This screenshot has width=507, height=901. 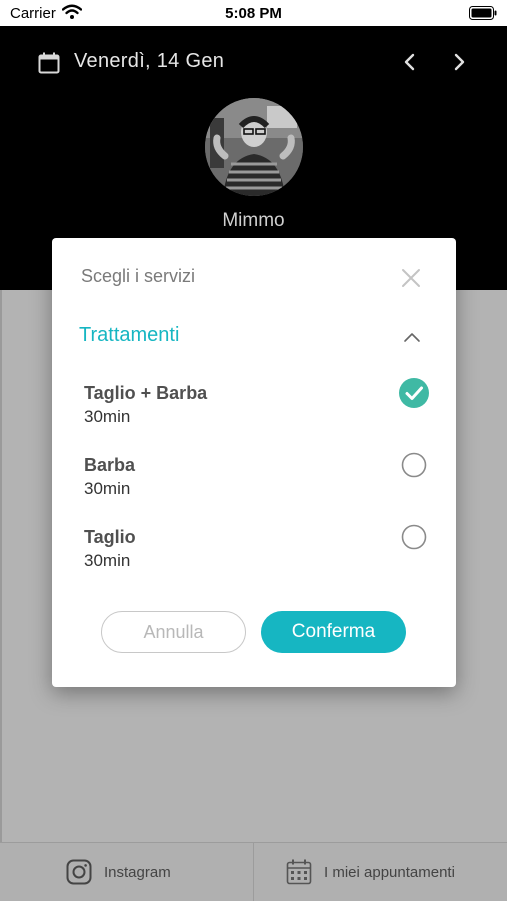 I want to click on date-label: Venerdì, 14 Gen, so click(x=149, y=61).